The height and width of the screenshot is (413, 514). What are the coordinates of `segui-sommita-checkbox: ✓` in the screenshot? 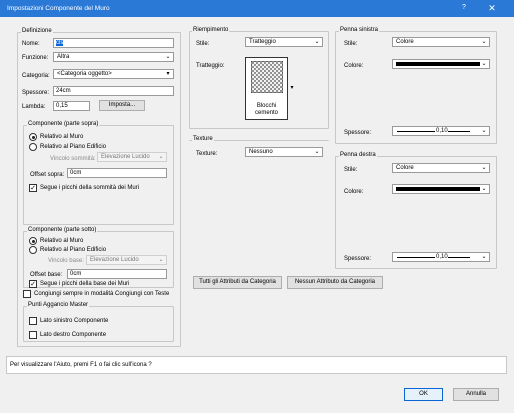 It's located at (33, 188).